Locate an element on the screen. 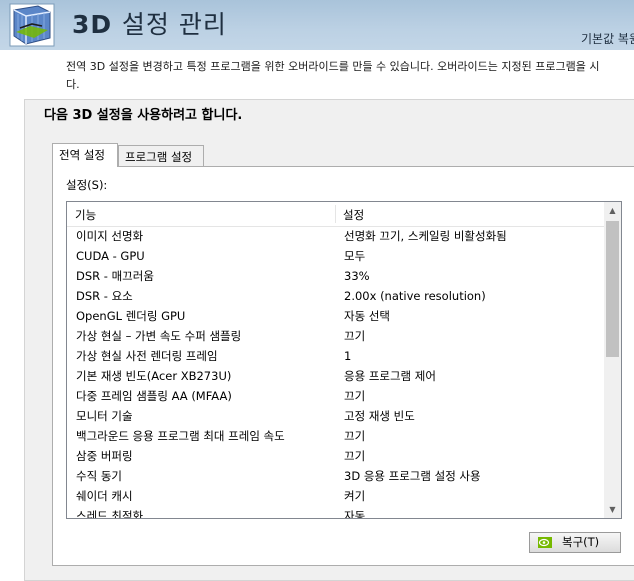  table-row: 모니터 기술 고정 재생 빈도 is located at coordinates (336, 416).